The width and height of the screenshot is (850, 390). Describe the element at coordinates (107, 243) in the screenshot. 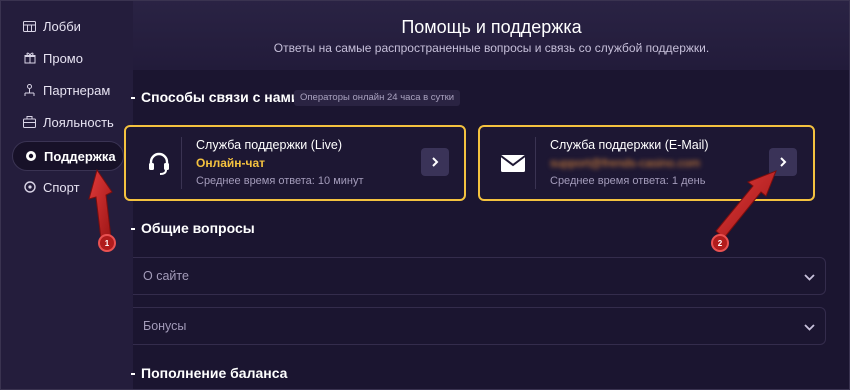

I see `annotation-marker-1: 1` at that location.